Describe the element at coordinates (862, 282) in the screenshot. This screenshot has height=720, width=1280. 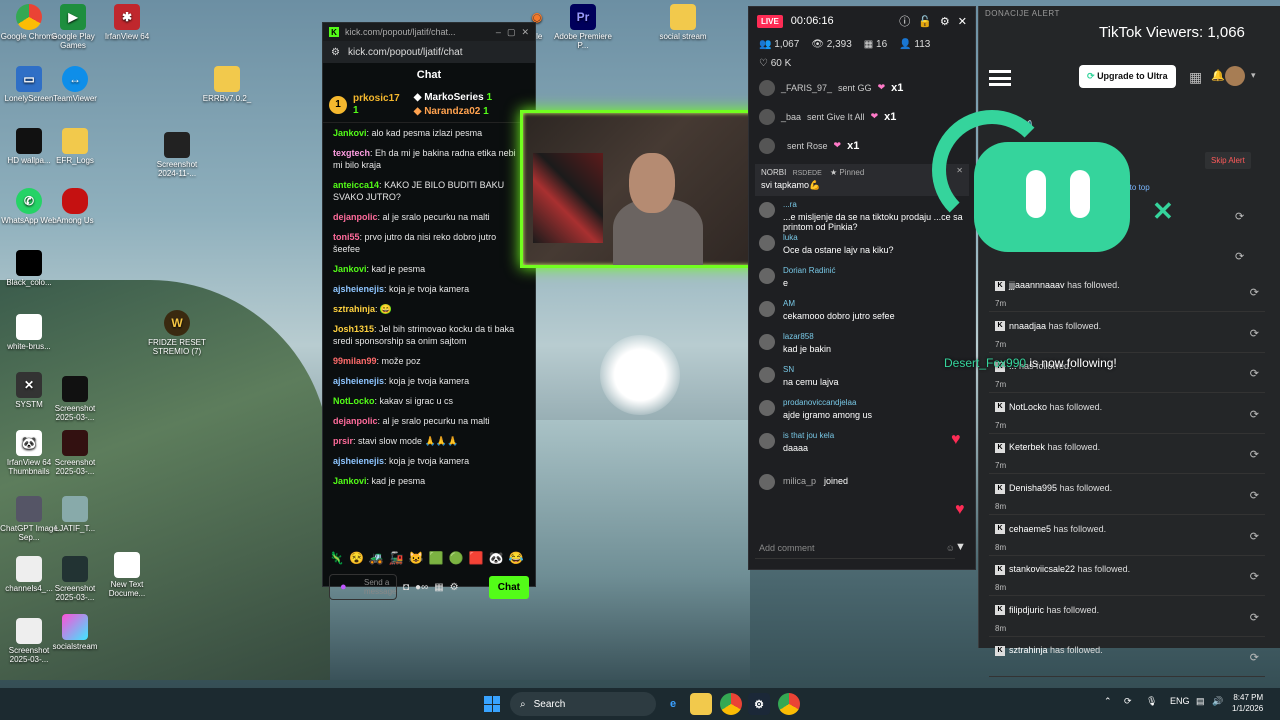
I see `comment-item: Dorian Radinić e` at that location.